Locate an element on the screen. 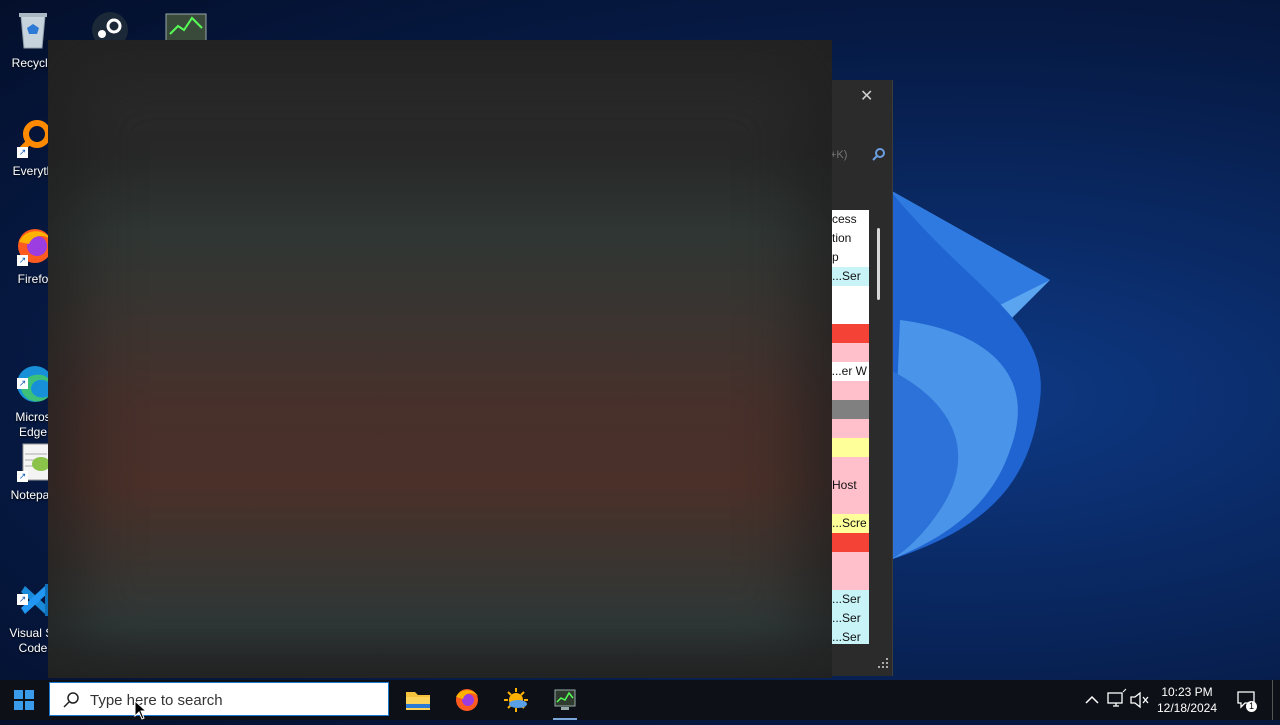 This screenshot has width=1280, height=725. show-desktop-divider is located at coordinates (1272, 700).